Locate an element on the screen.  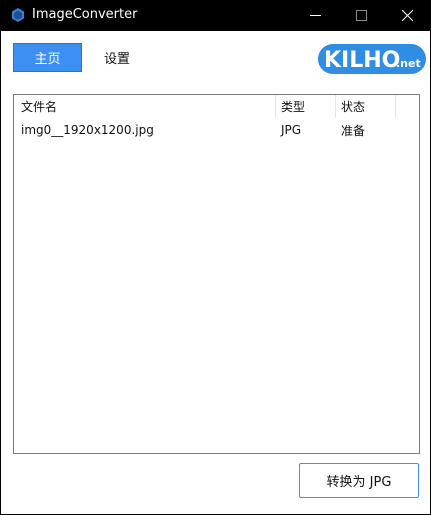
maximize-button is located at coordinates (361, 15).